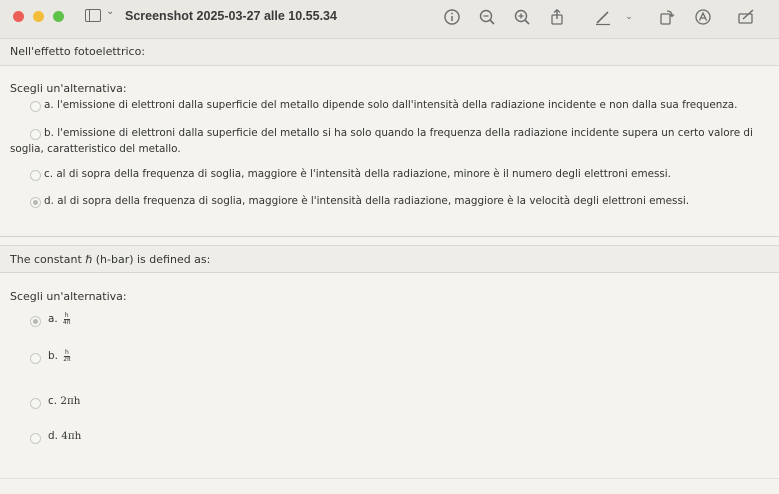 The image size is (779, 494). What do you see at coordinates (67, 355) in the screenshot?
I see `fraction-h-over-2pi: h 2π` at bounding box center [67, 355].